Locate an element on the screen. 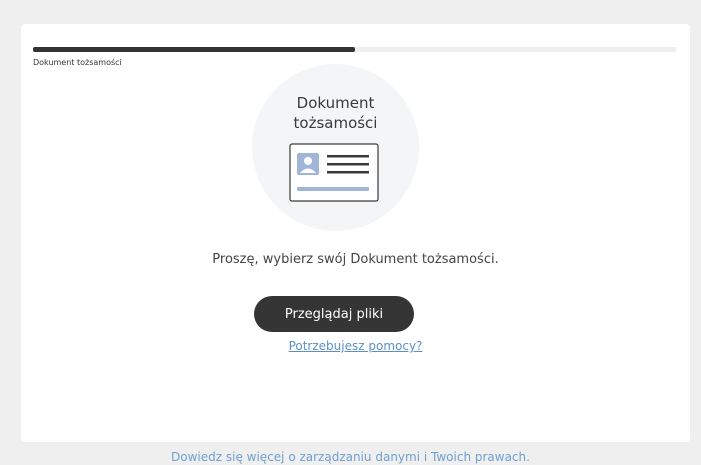  browse-files-button: Przeglądaj pliki is located at coordinates (334, 314).